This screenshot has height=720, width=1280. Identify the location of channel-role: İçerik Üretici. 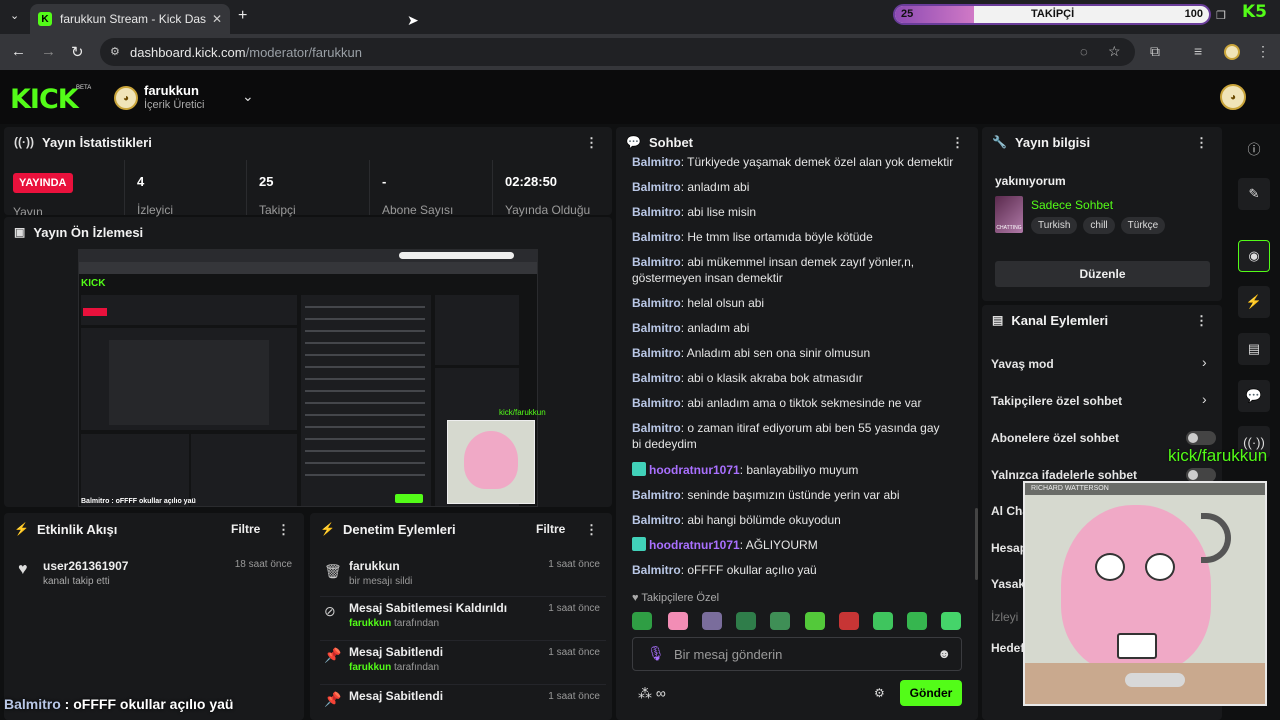
(174, 105).